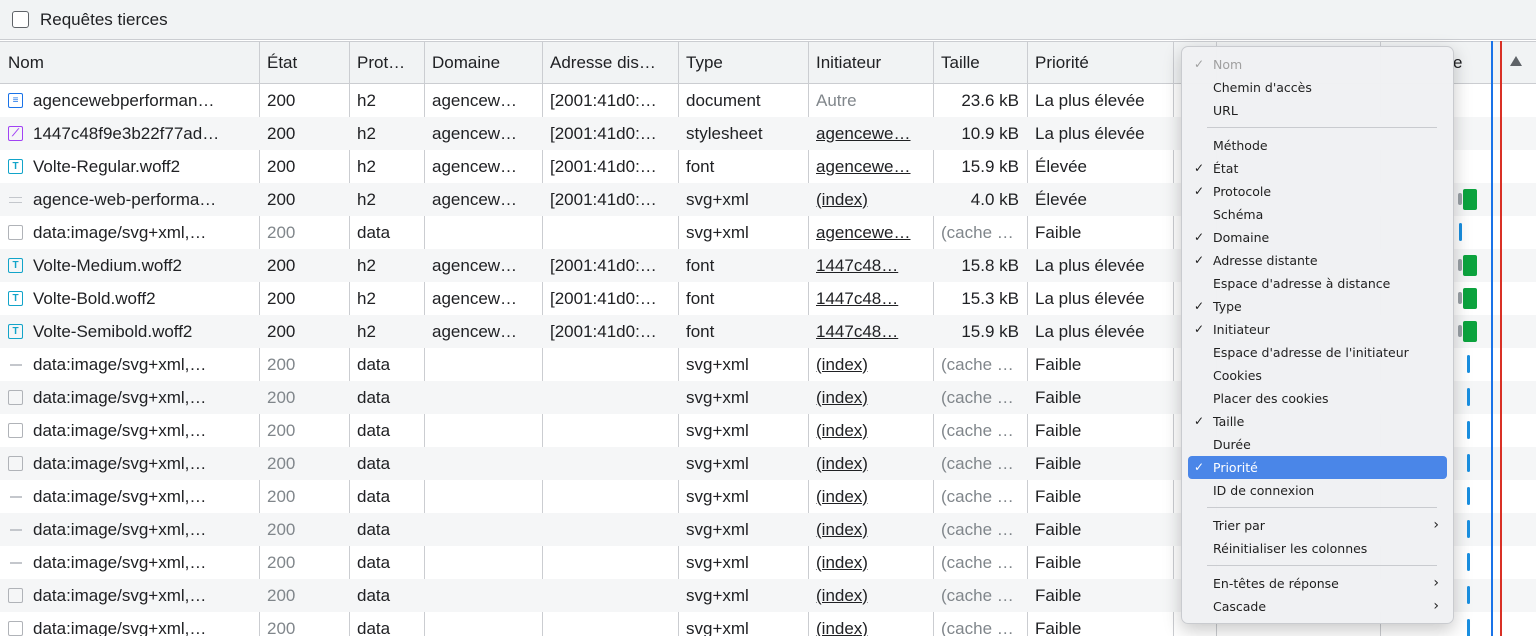 The image size is (1536, 636). Describe the element at coordinates (1317, 168) in the screenshot. I see `menu-item: ✓ État` at that location.